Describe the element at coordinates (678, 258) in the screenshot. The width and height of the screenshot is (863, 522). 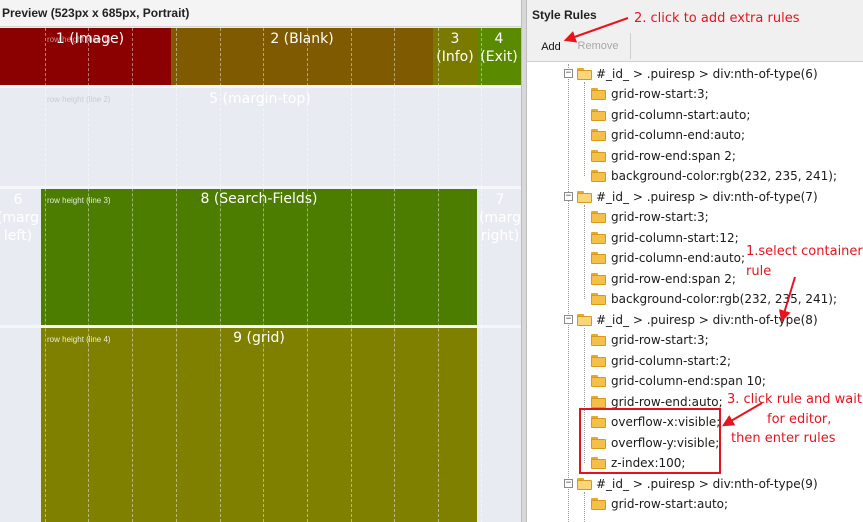
I see `property-text: grid-column-end:auto;` at that location.